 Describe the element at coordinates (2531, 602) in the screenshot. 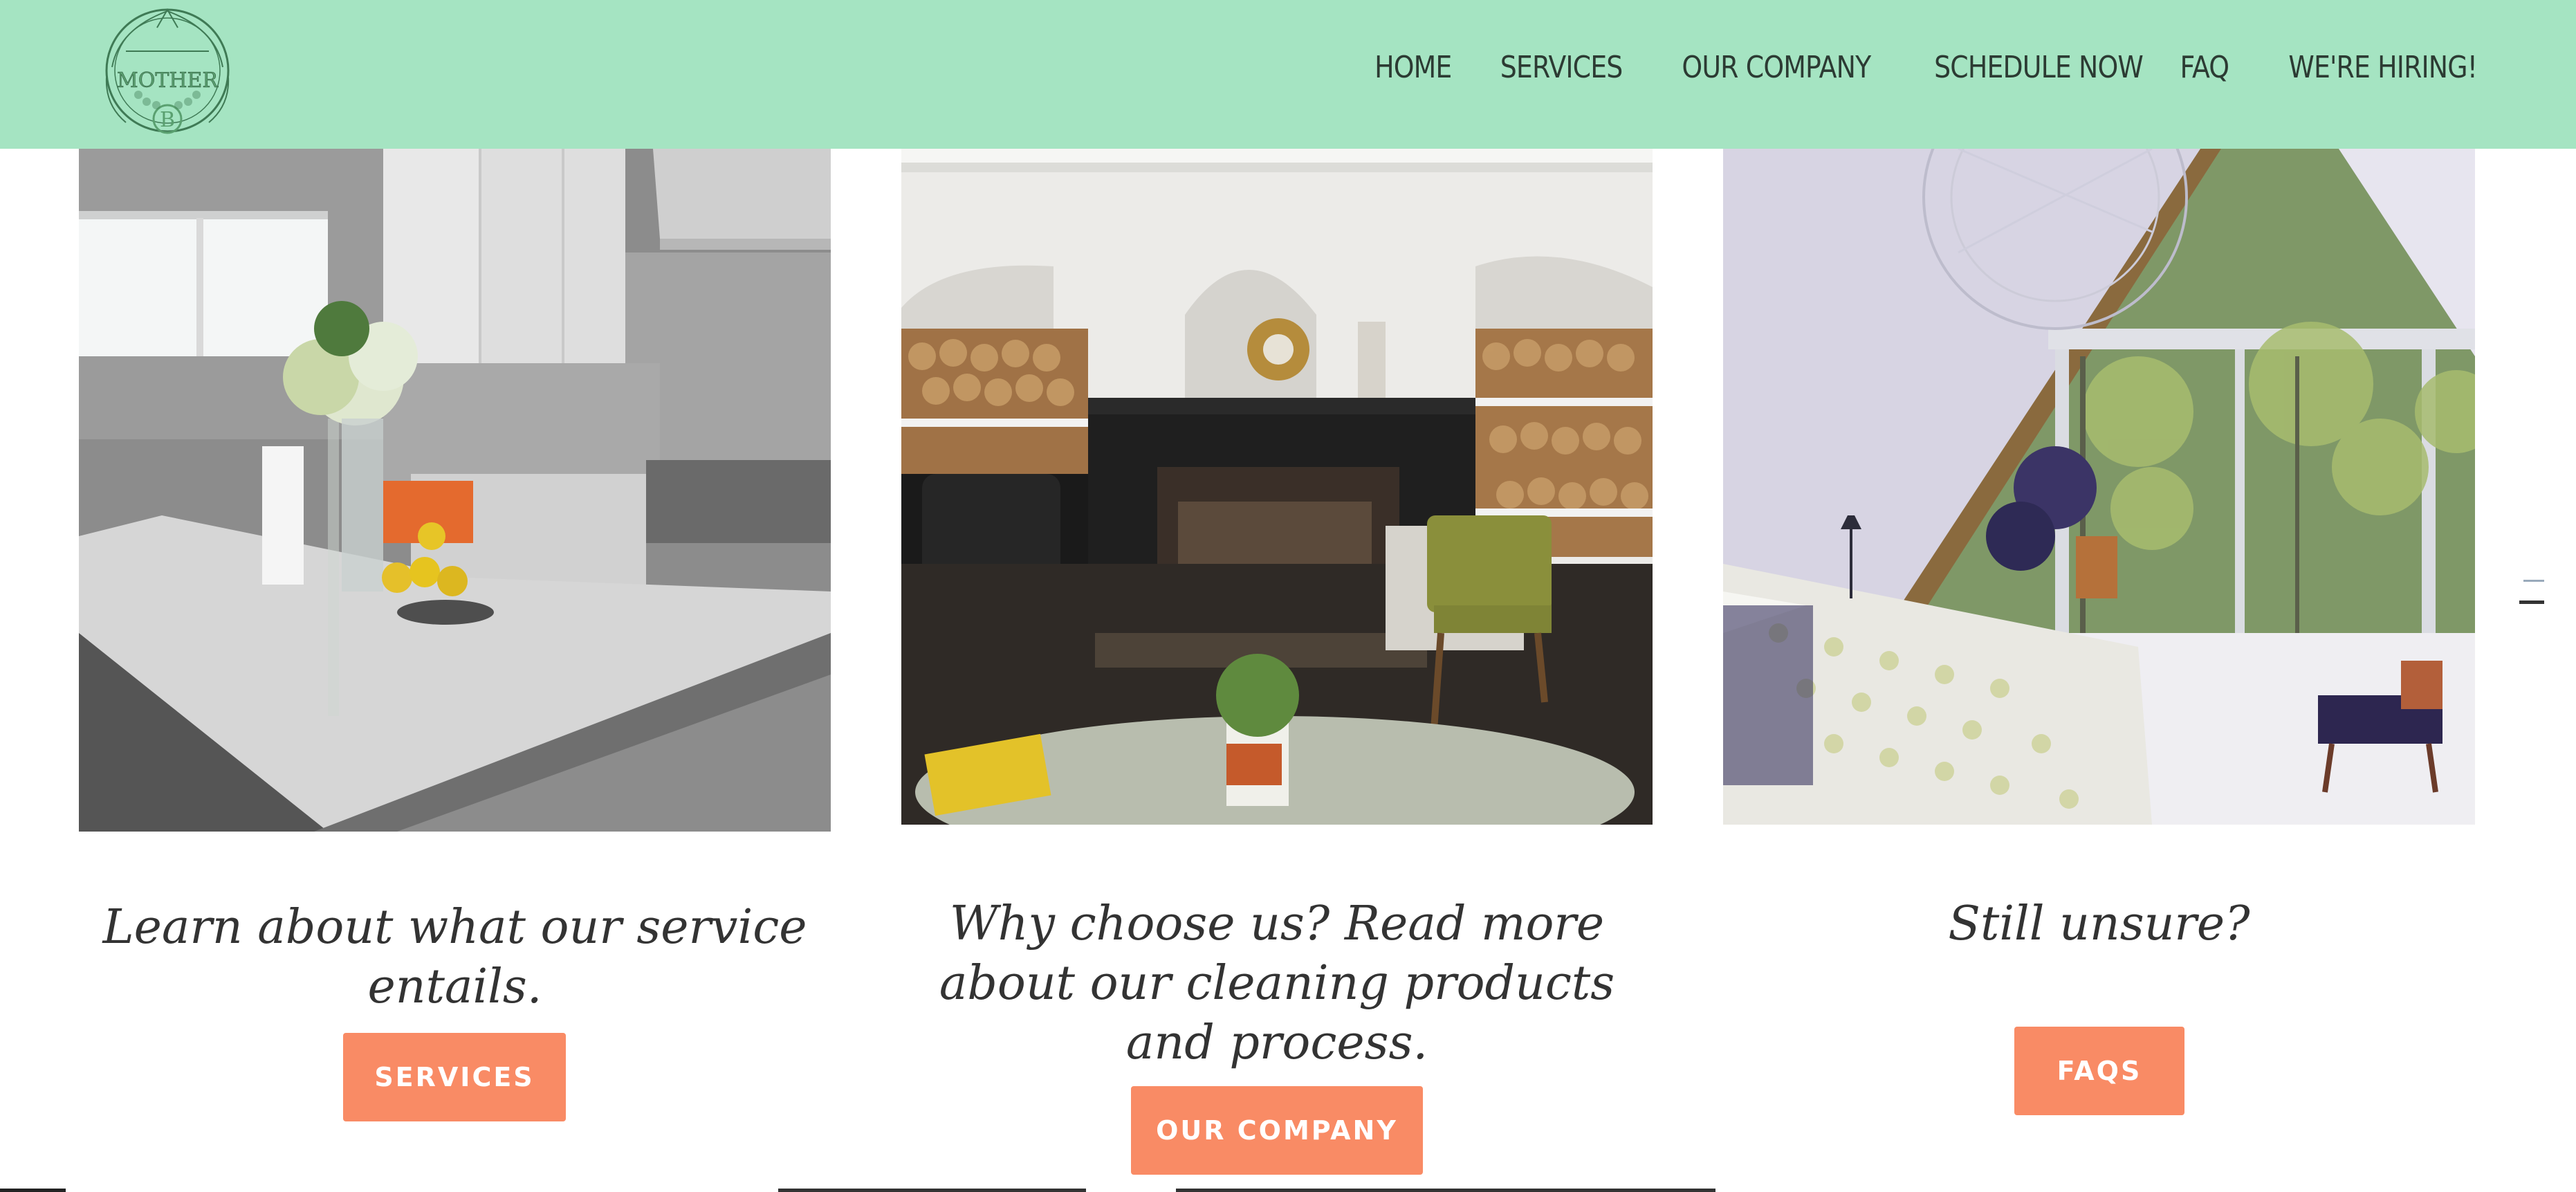

I see `scroll-indicator` at that location.